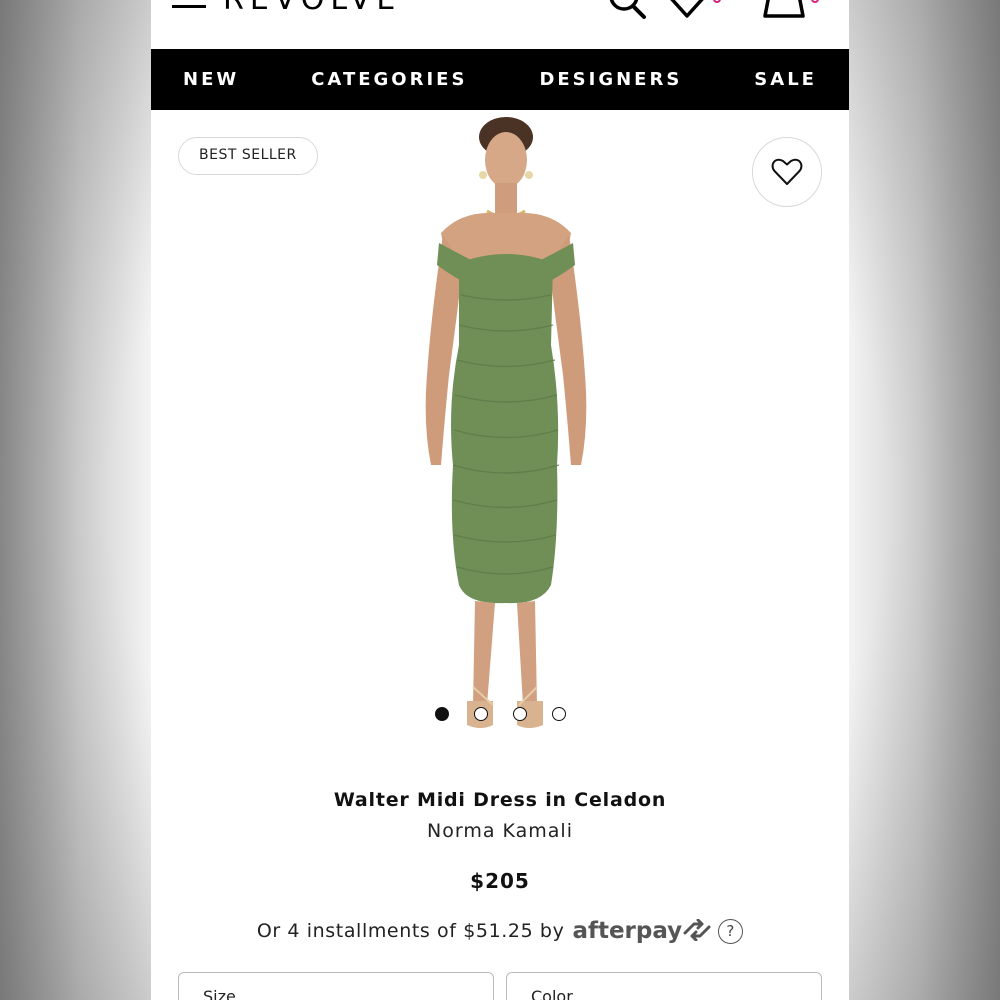 Image resolution: width=1000 pixels, height=1000 pixels. I want to click on main-nav: NEW CATEGORIES DESIGNERS SALE, so click(500, 79).